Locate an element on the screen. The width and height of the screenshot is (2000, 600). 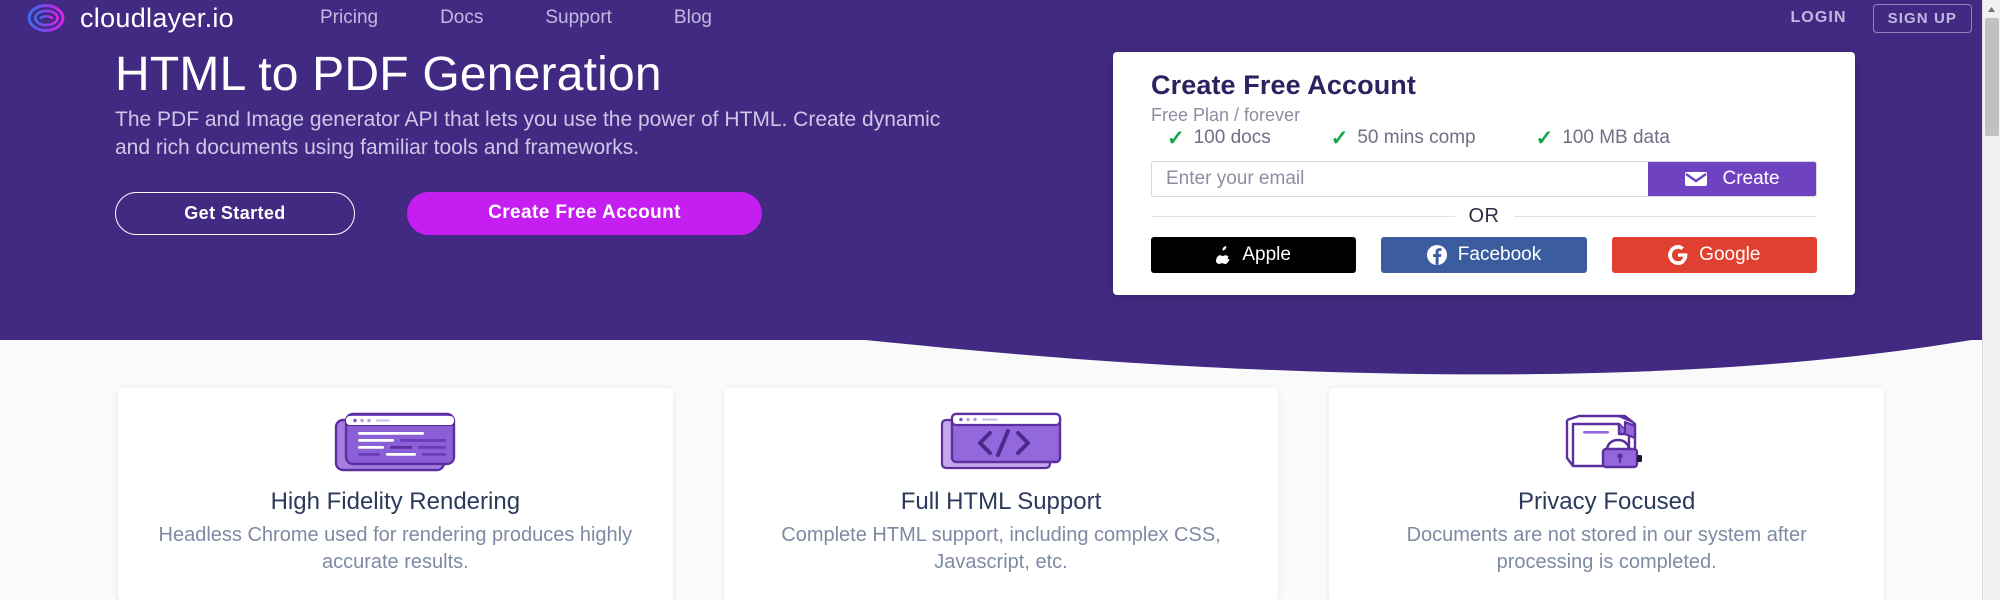
nav-account-actions: LOGIN SIGN UP is located at coordinates (1881, 18).